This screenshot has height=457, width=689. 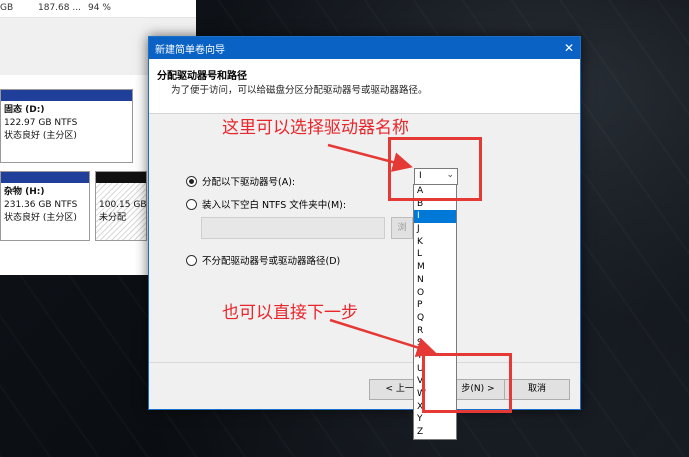 What do you see at coordinates (290, 313) in the screenshot?
I see `annotation-next-step: 也可以直接下一步` at bounding box center [290, 313].